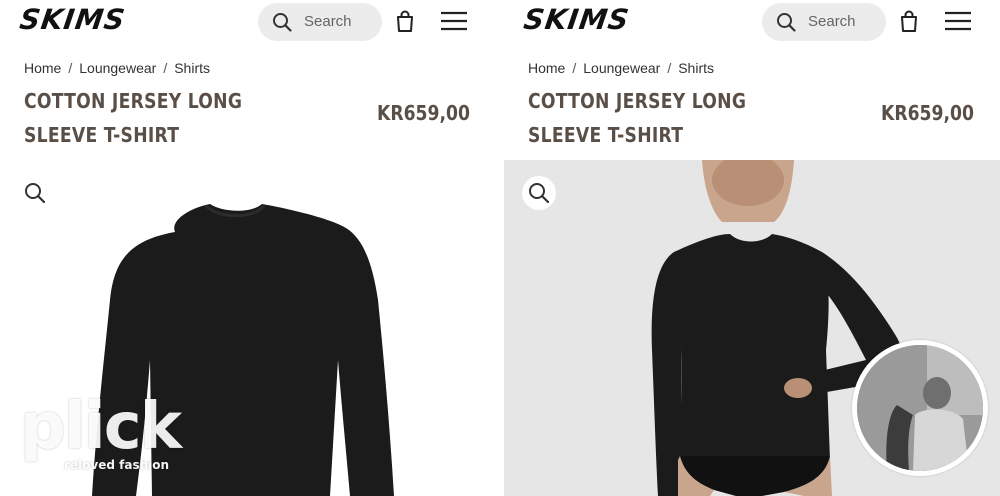  Describe the element at coordinates (117, 465) in the screenshot. I see `watermark-tagline: reloved fashion` at that location.